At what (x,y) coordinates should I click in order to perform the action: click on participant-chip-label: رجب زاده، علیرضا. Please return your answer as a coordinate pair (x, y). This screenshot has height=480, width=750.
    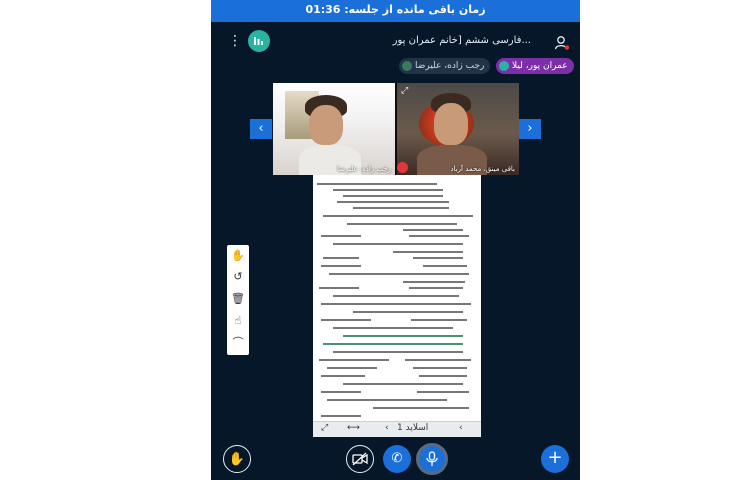
    Looking at the image, I should click on (450, 66).